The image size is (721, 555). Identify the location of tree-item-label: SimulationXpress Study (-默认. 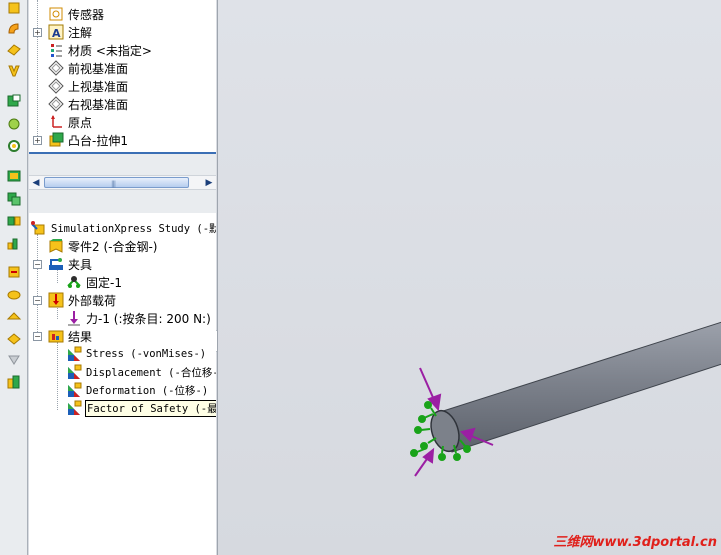
(133, 228).